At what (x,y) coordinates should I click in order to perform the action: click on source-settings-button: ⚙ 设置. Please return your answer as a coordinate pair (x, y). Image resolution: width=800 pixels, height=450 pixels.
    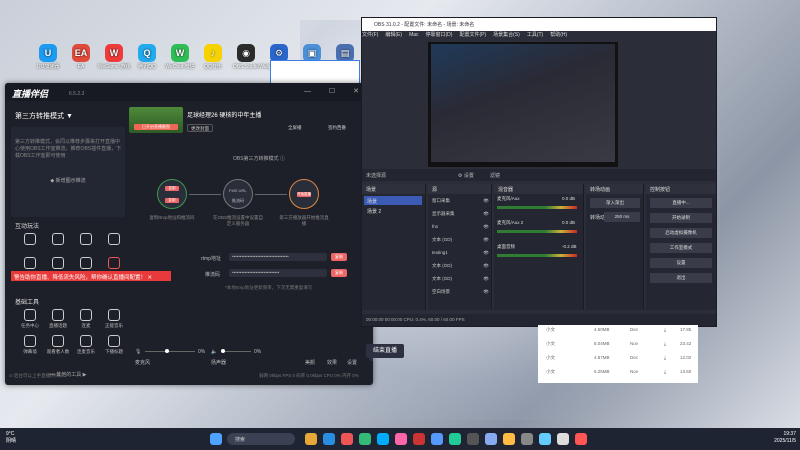
    Looking at the image, I should click on (466, 175).